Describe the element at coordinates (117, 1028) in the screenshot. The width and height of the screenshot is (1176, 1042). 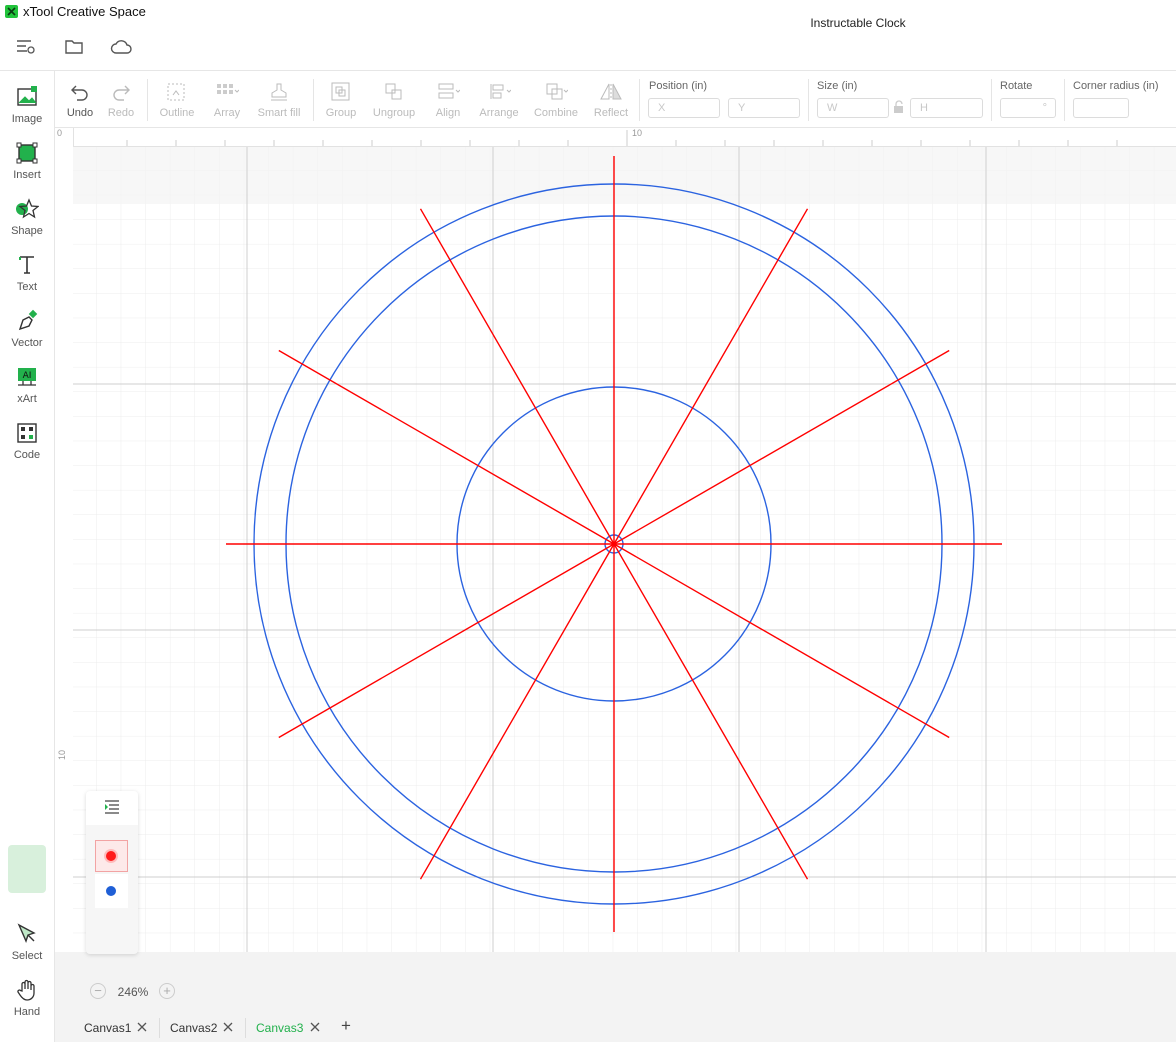
I see `tab-canvas1: Canvas1` at that location.